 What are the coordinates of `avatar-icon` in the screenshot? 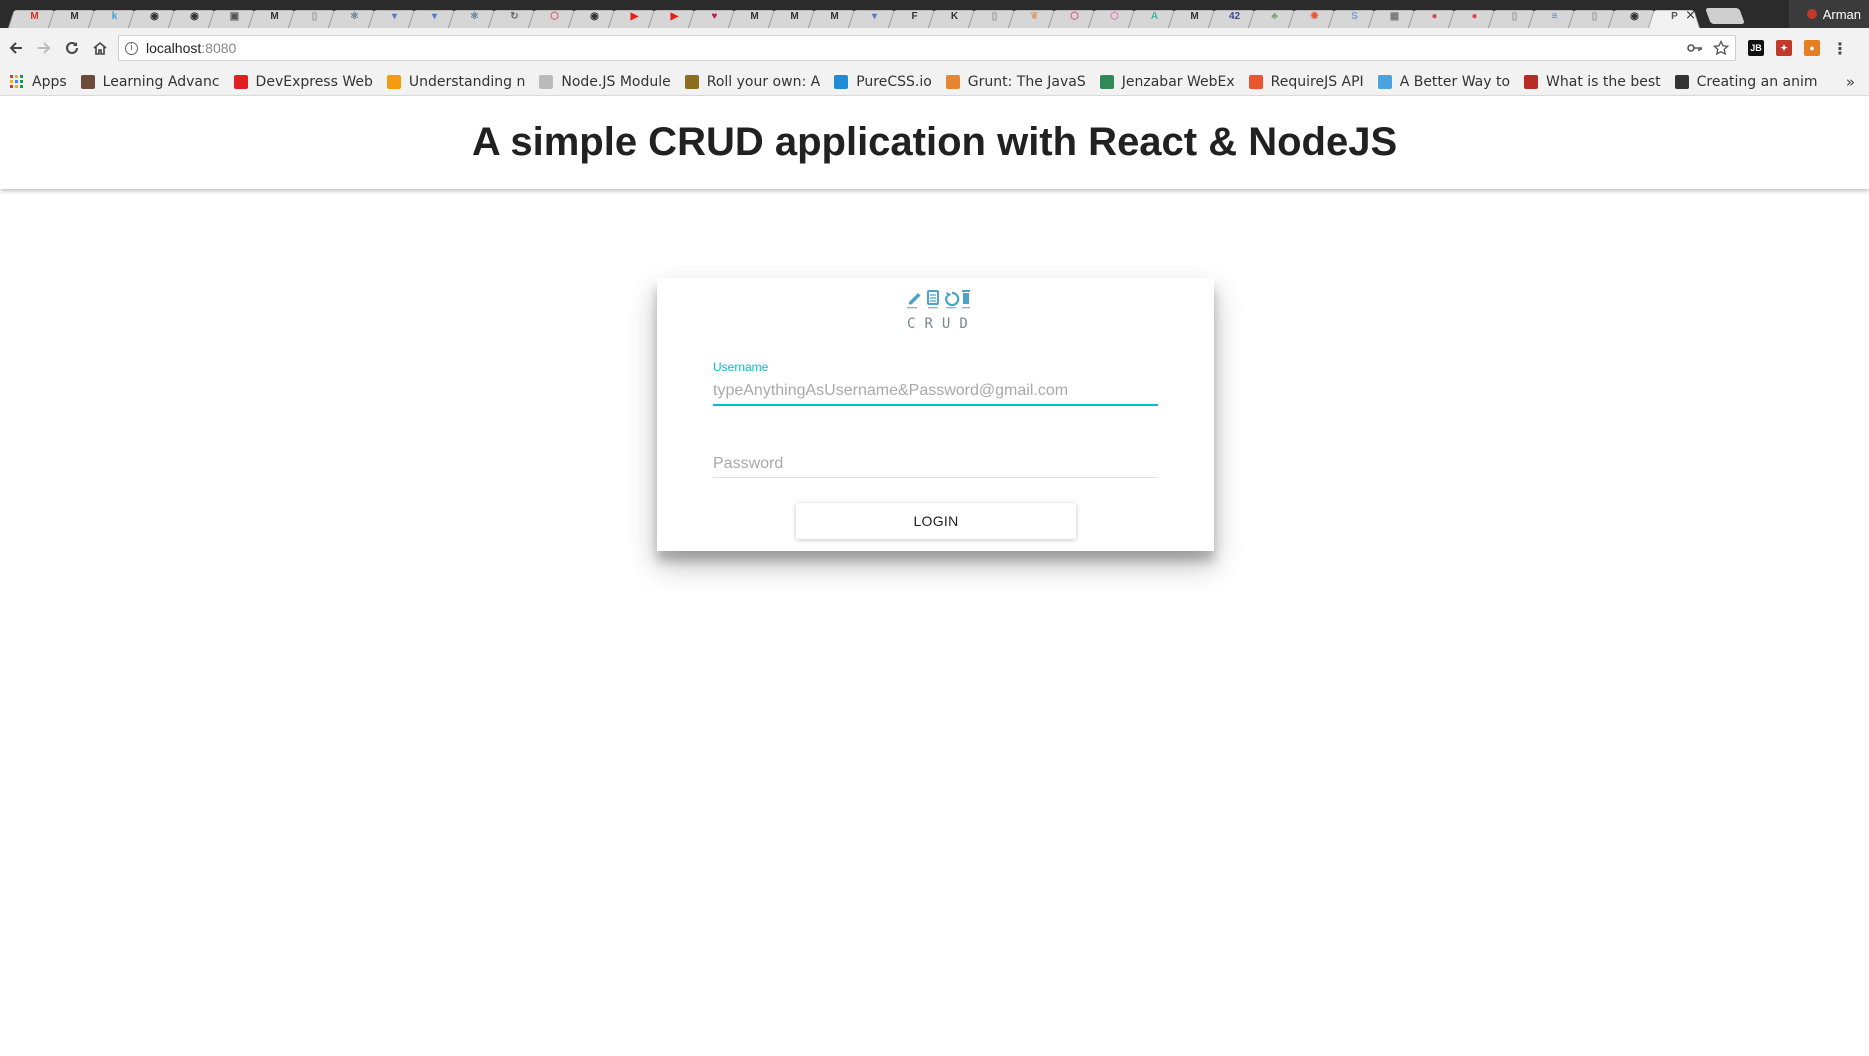 It's located at (87, 81).